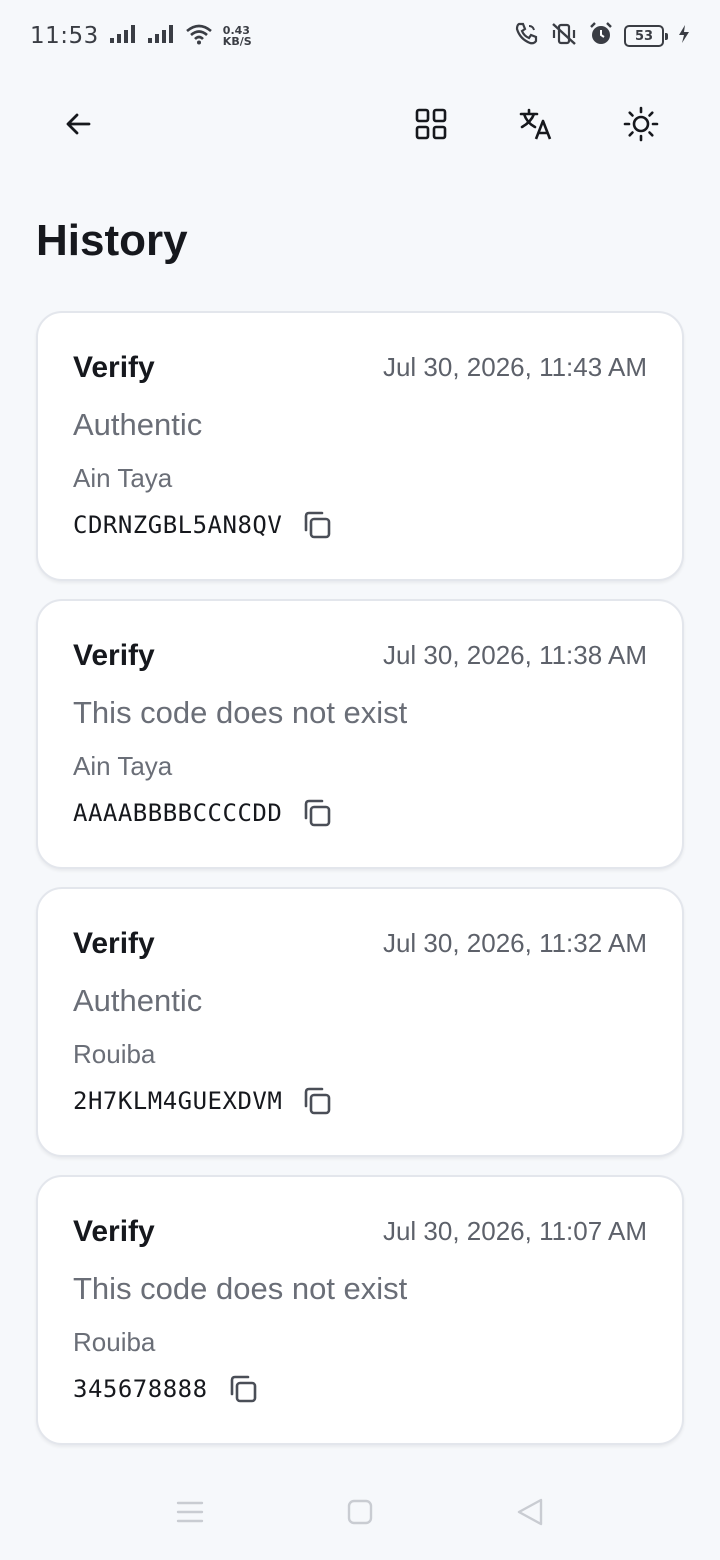 This screenshot has width=720, height=1560. I want to click on back-triangle-icon, so click(530, 1512).